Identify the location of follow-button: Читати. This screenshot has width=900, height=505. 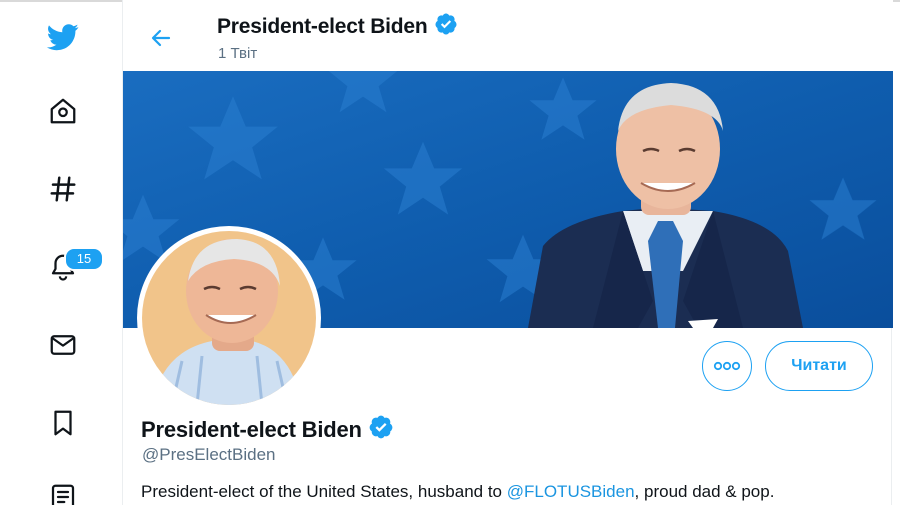
(819, 366).